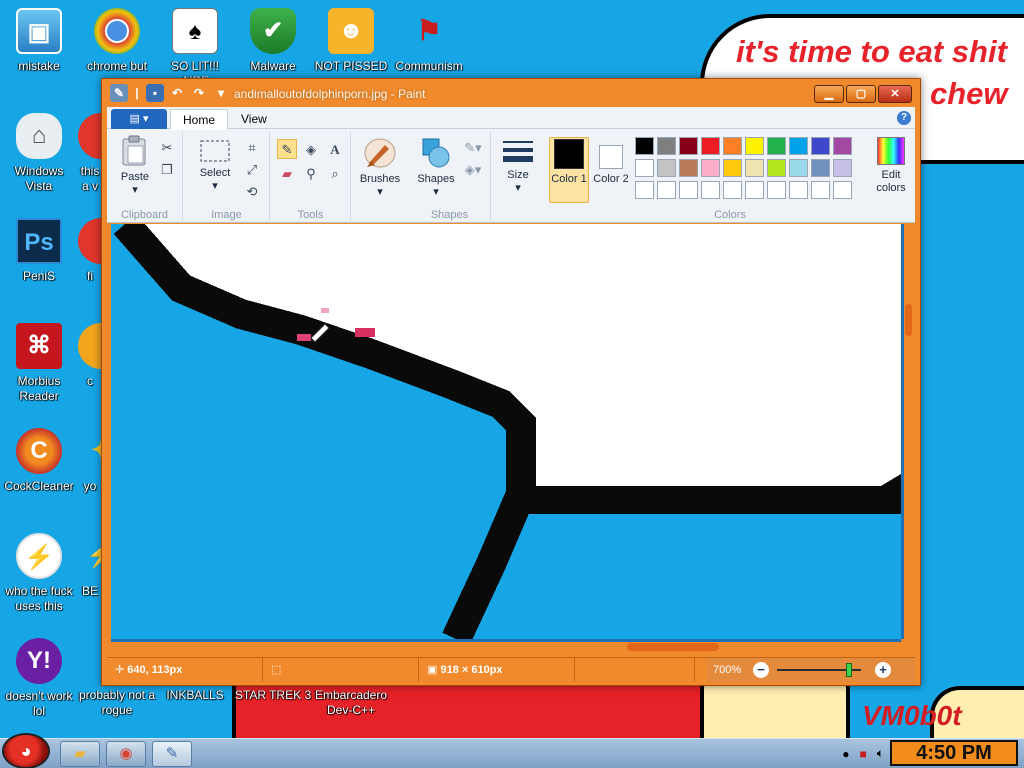 The height and width of the screenshot is (768, 1024). What do you see at coordinates (90, 251) in the screenshot?
I see `desktop-icon-partial-2: fi` at bounding box center [90, 251].